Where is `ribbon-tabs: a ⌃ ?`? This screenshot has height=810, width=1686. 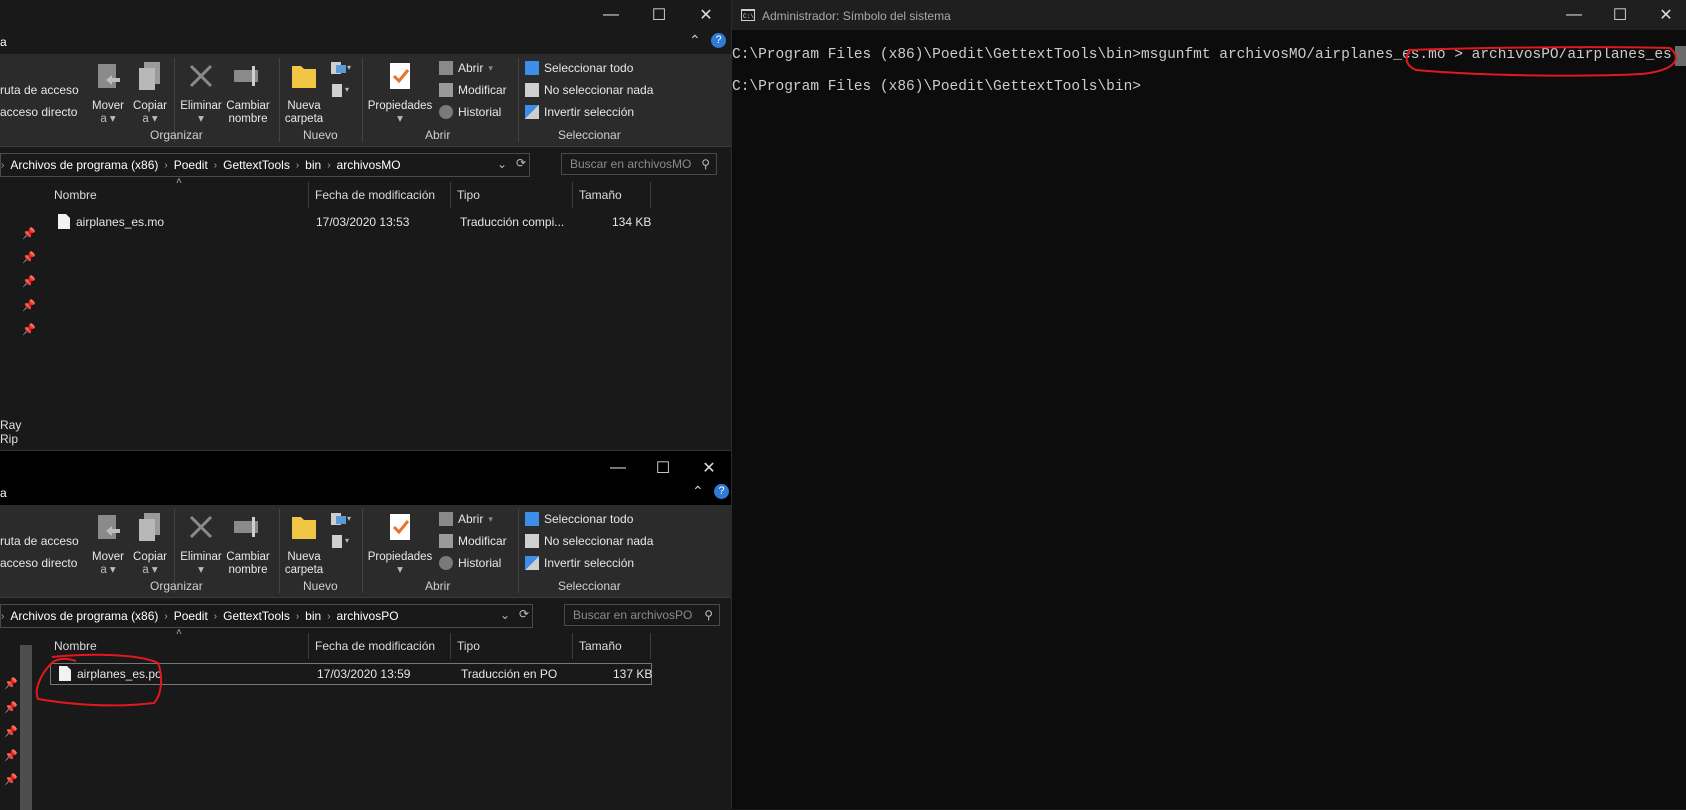
ribbon-tabs: a ⌃ ? is located at coordinates (366, 493).